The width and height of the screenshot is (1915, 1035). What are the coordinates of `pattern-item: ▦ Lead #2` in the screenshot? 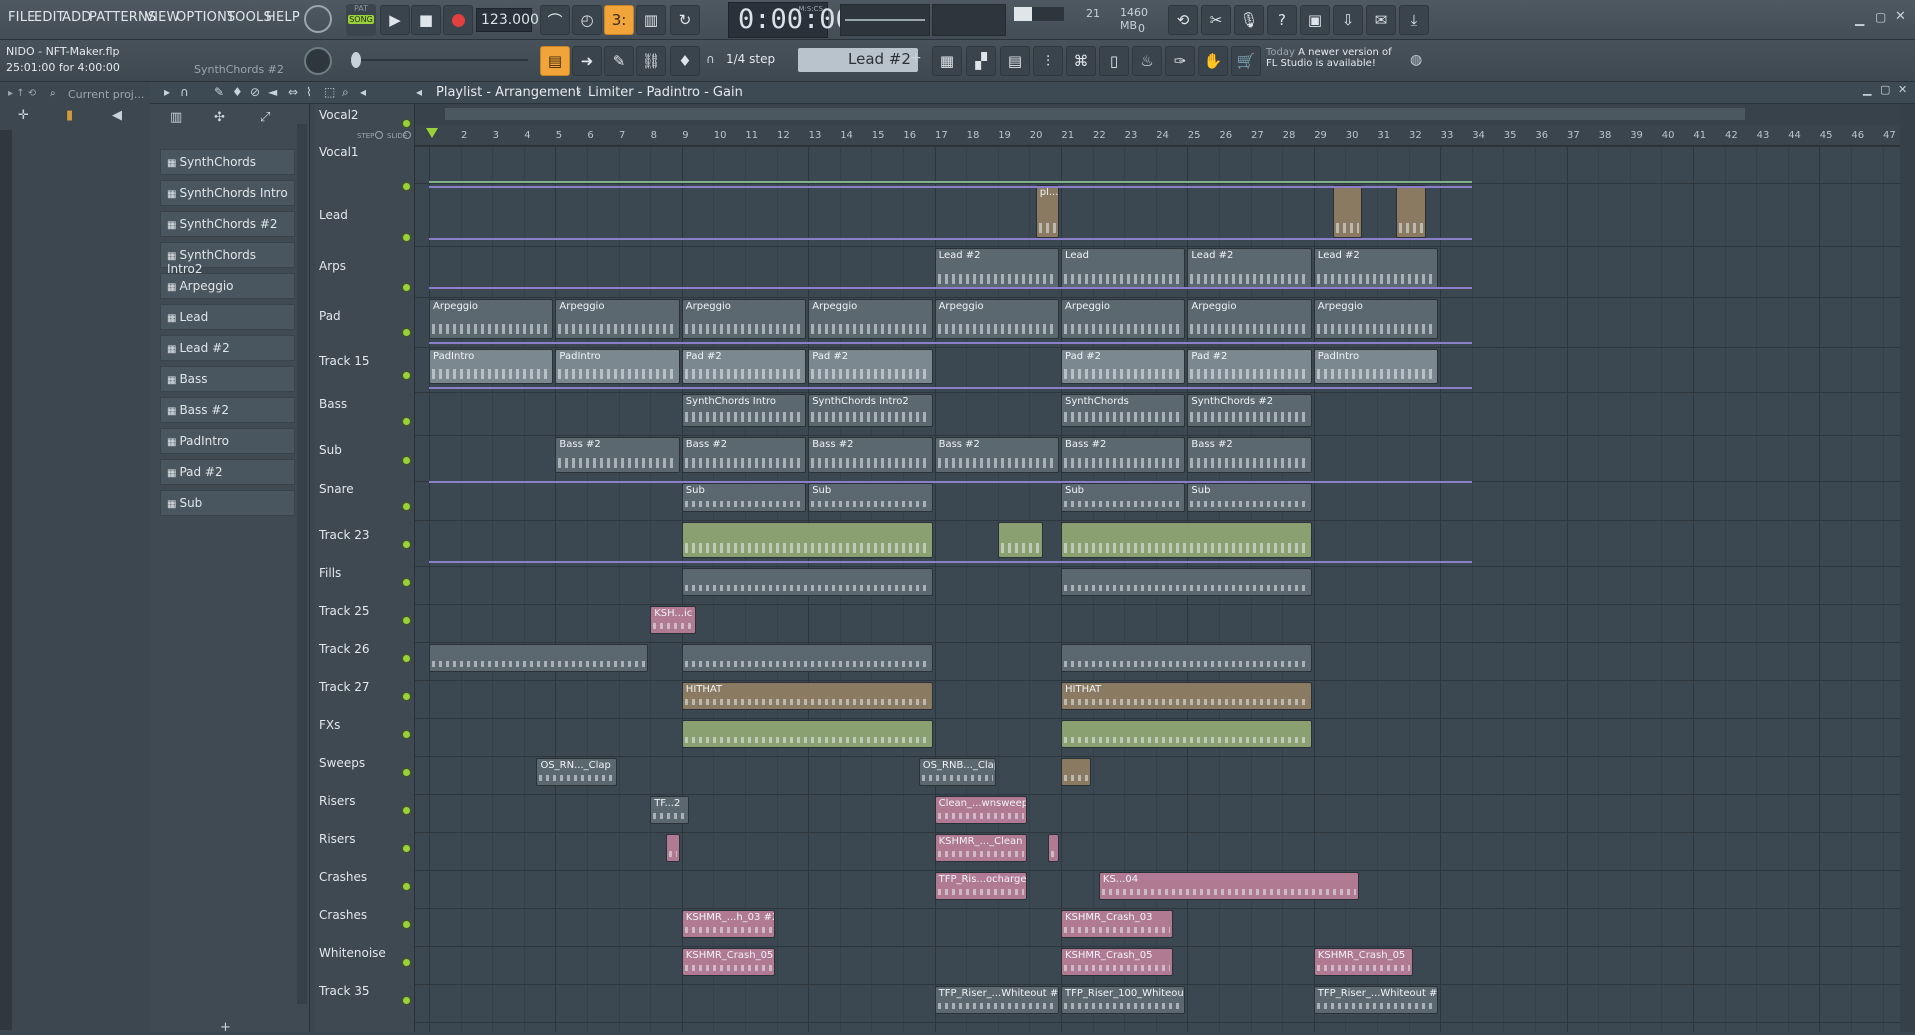 It's located at (227, 348).